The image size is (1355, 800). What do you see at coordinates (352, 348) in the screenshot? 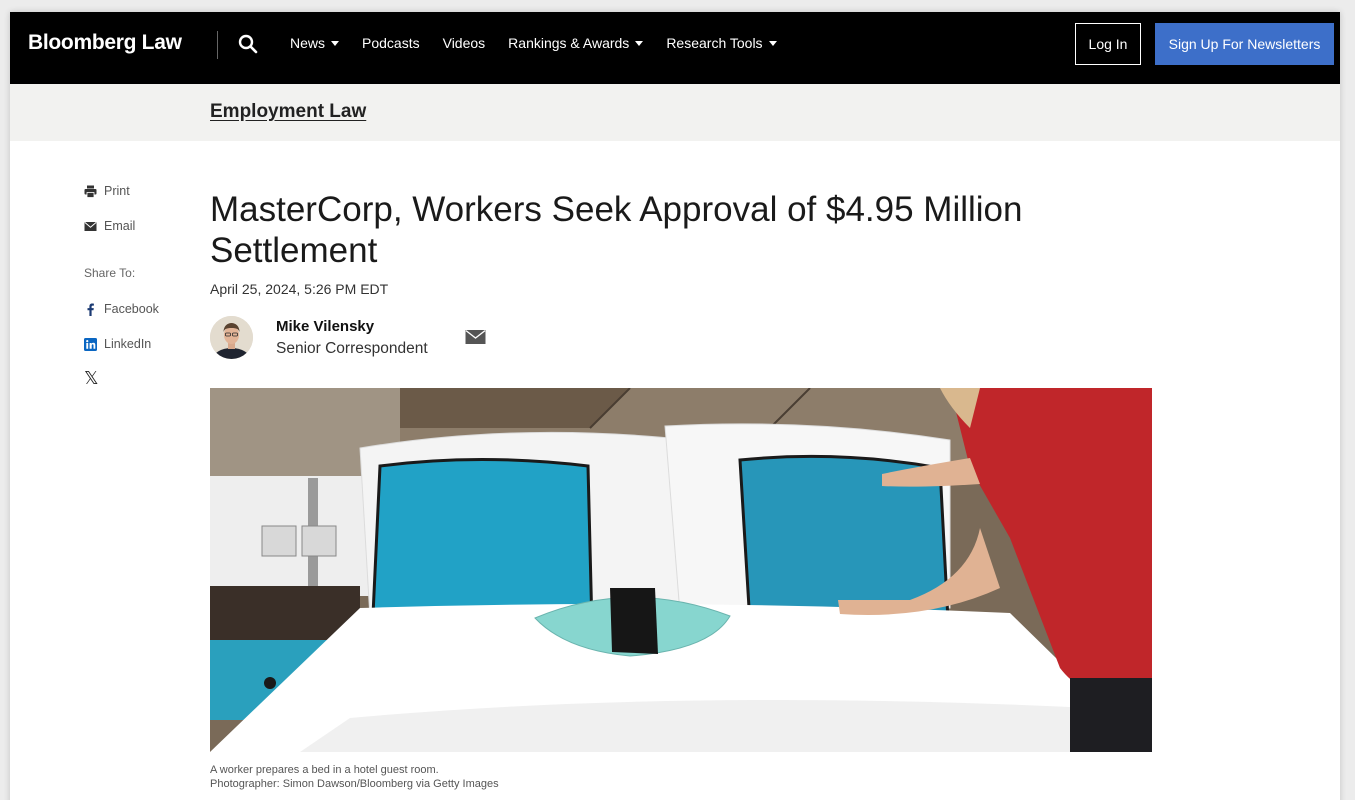
I see `author-title: Senior Correspondent` at bounding box center [352, 348].